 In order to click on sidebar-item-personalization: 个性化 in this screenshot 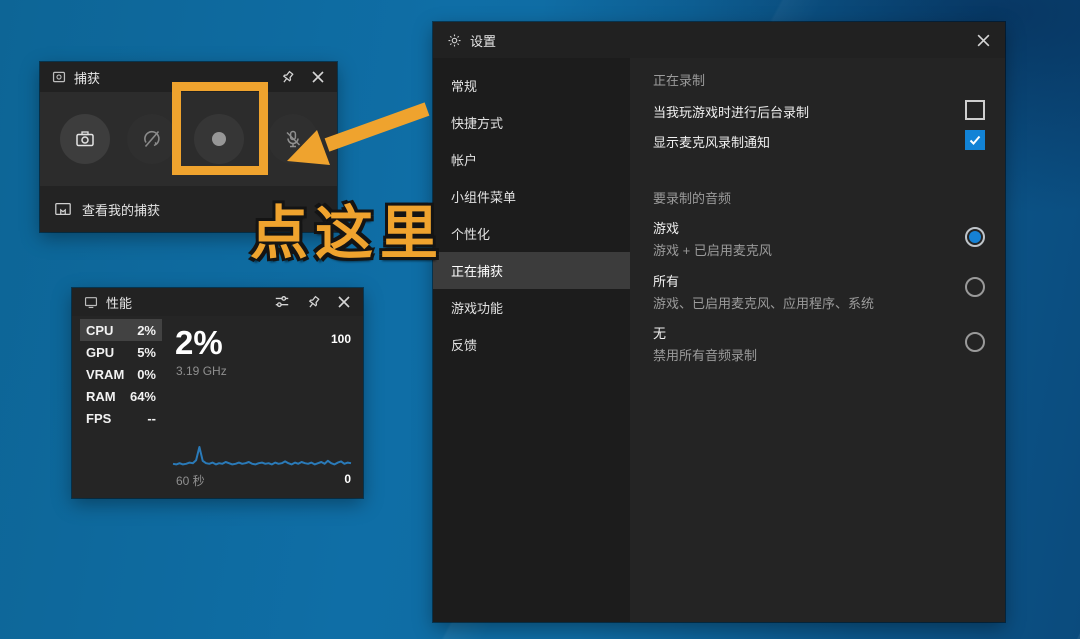, I will do `click(531, 233)`.